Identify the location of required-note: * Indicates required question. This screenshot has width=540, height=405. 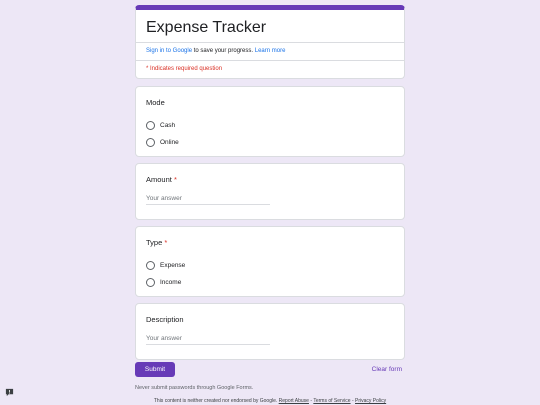
(270, 69).